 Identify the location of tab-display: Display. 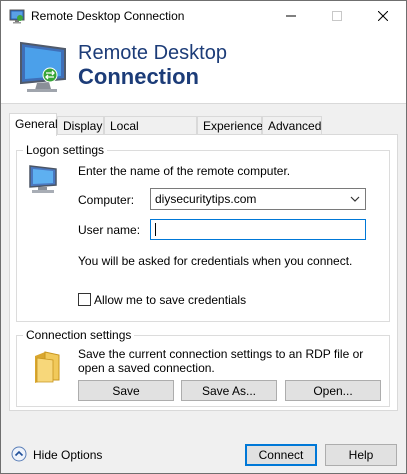
(80, 125).